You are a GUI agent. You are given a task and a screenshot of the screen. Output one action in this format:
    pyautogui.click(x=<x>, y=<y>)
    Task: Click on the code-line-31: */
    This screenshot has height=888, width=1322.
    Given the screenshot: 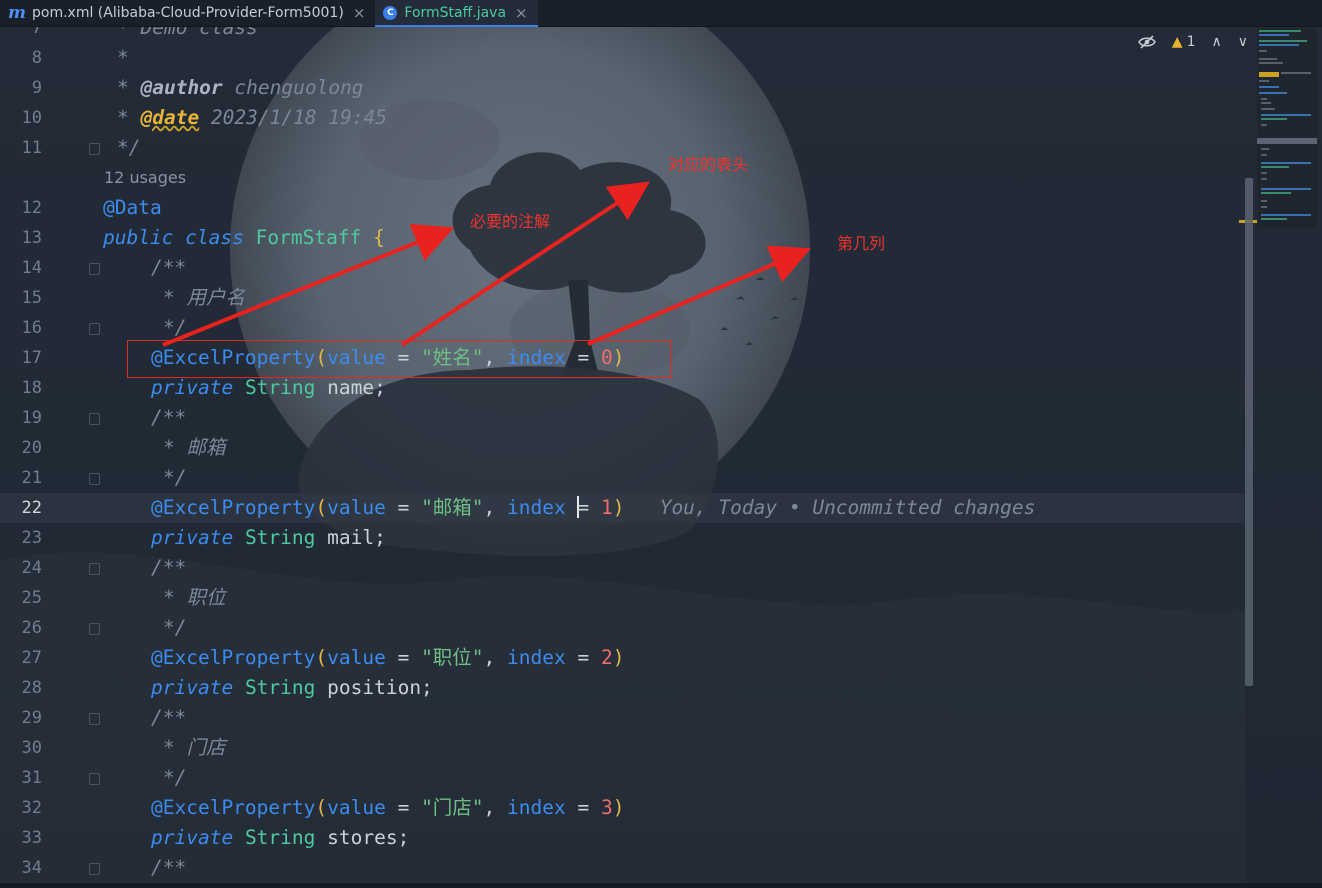 What is the action you would take?
    pyautogui.click(x=174, y=778)
    